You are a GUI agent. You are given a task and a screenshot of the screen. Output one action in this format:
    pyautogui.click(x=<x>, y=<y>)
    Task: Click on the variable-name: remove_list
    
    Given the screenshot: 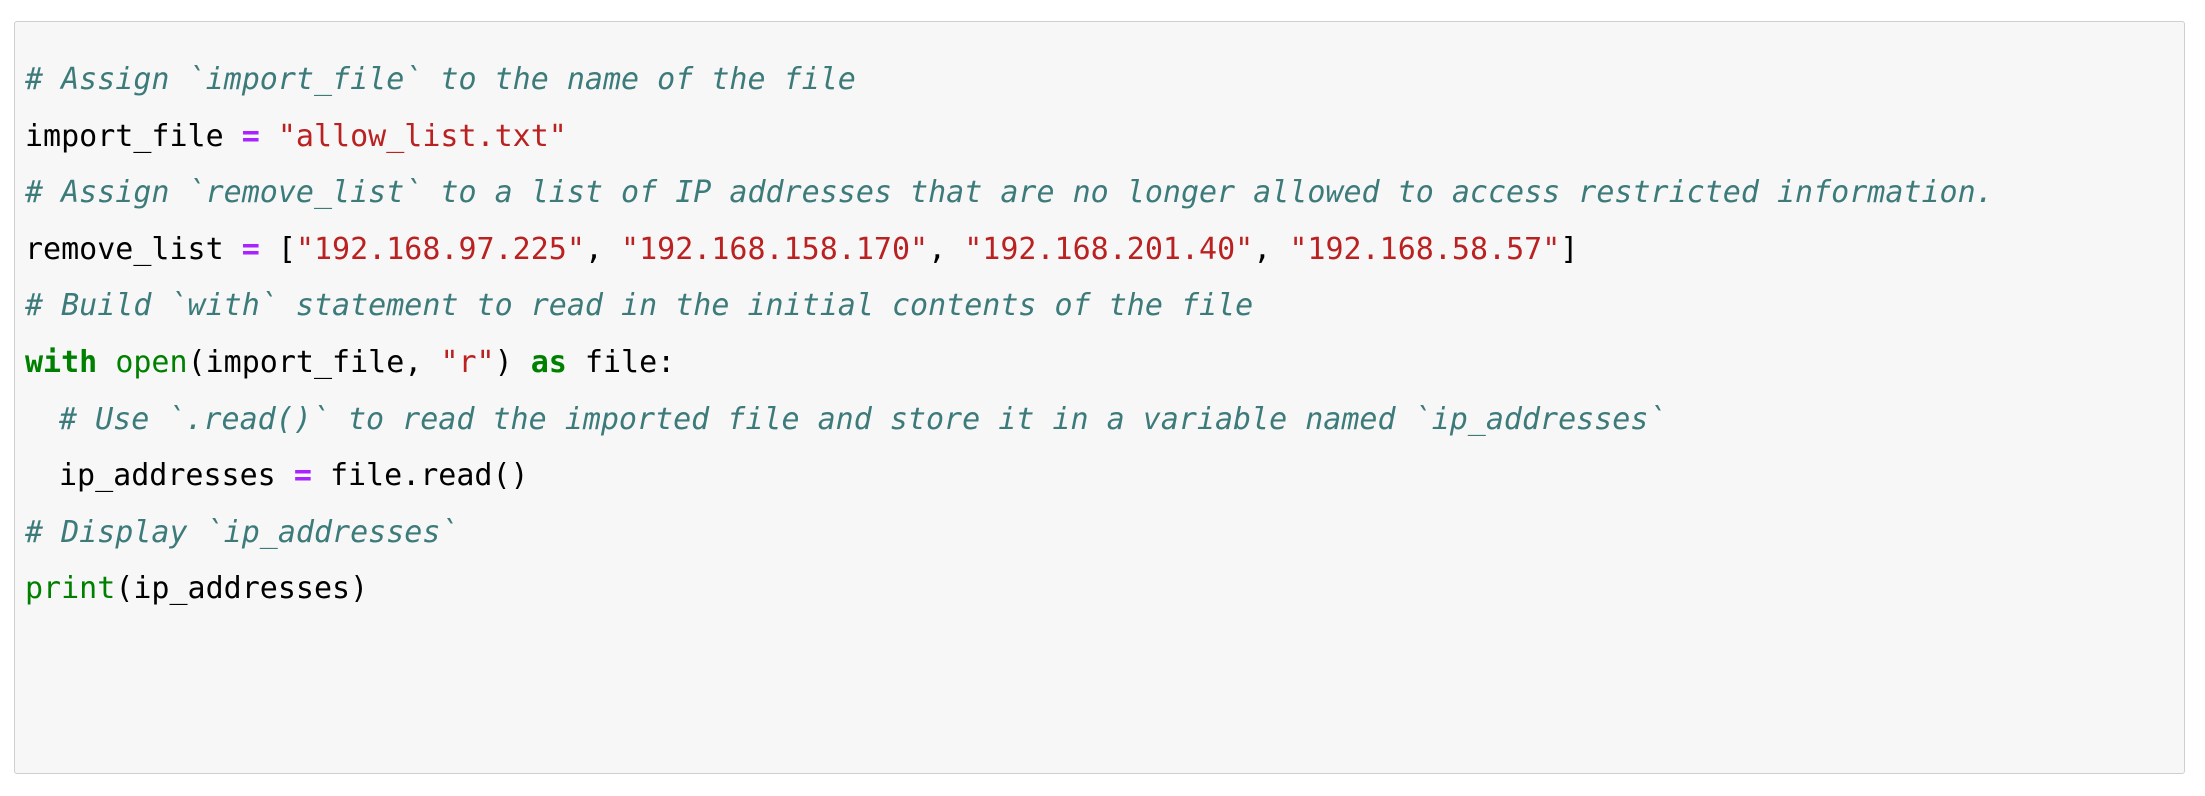 What is the action you would take?
    pyautogui.click(x=124, y=249)
    